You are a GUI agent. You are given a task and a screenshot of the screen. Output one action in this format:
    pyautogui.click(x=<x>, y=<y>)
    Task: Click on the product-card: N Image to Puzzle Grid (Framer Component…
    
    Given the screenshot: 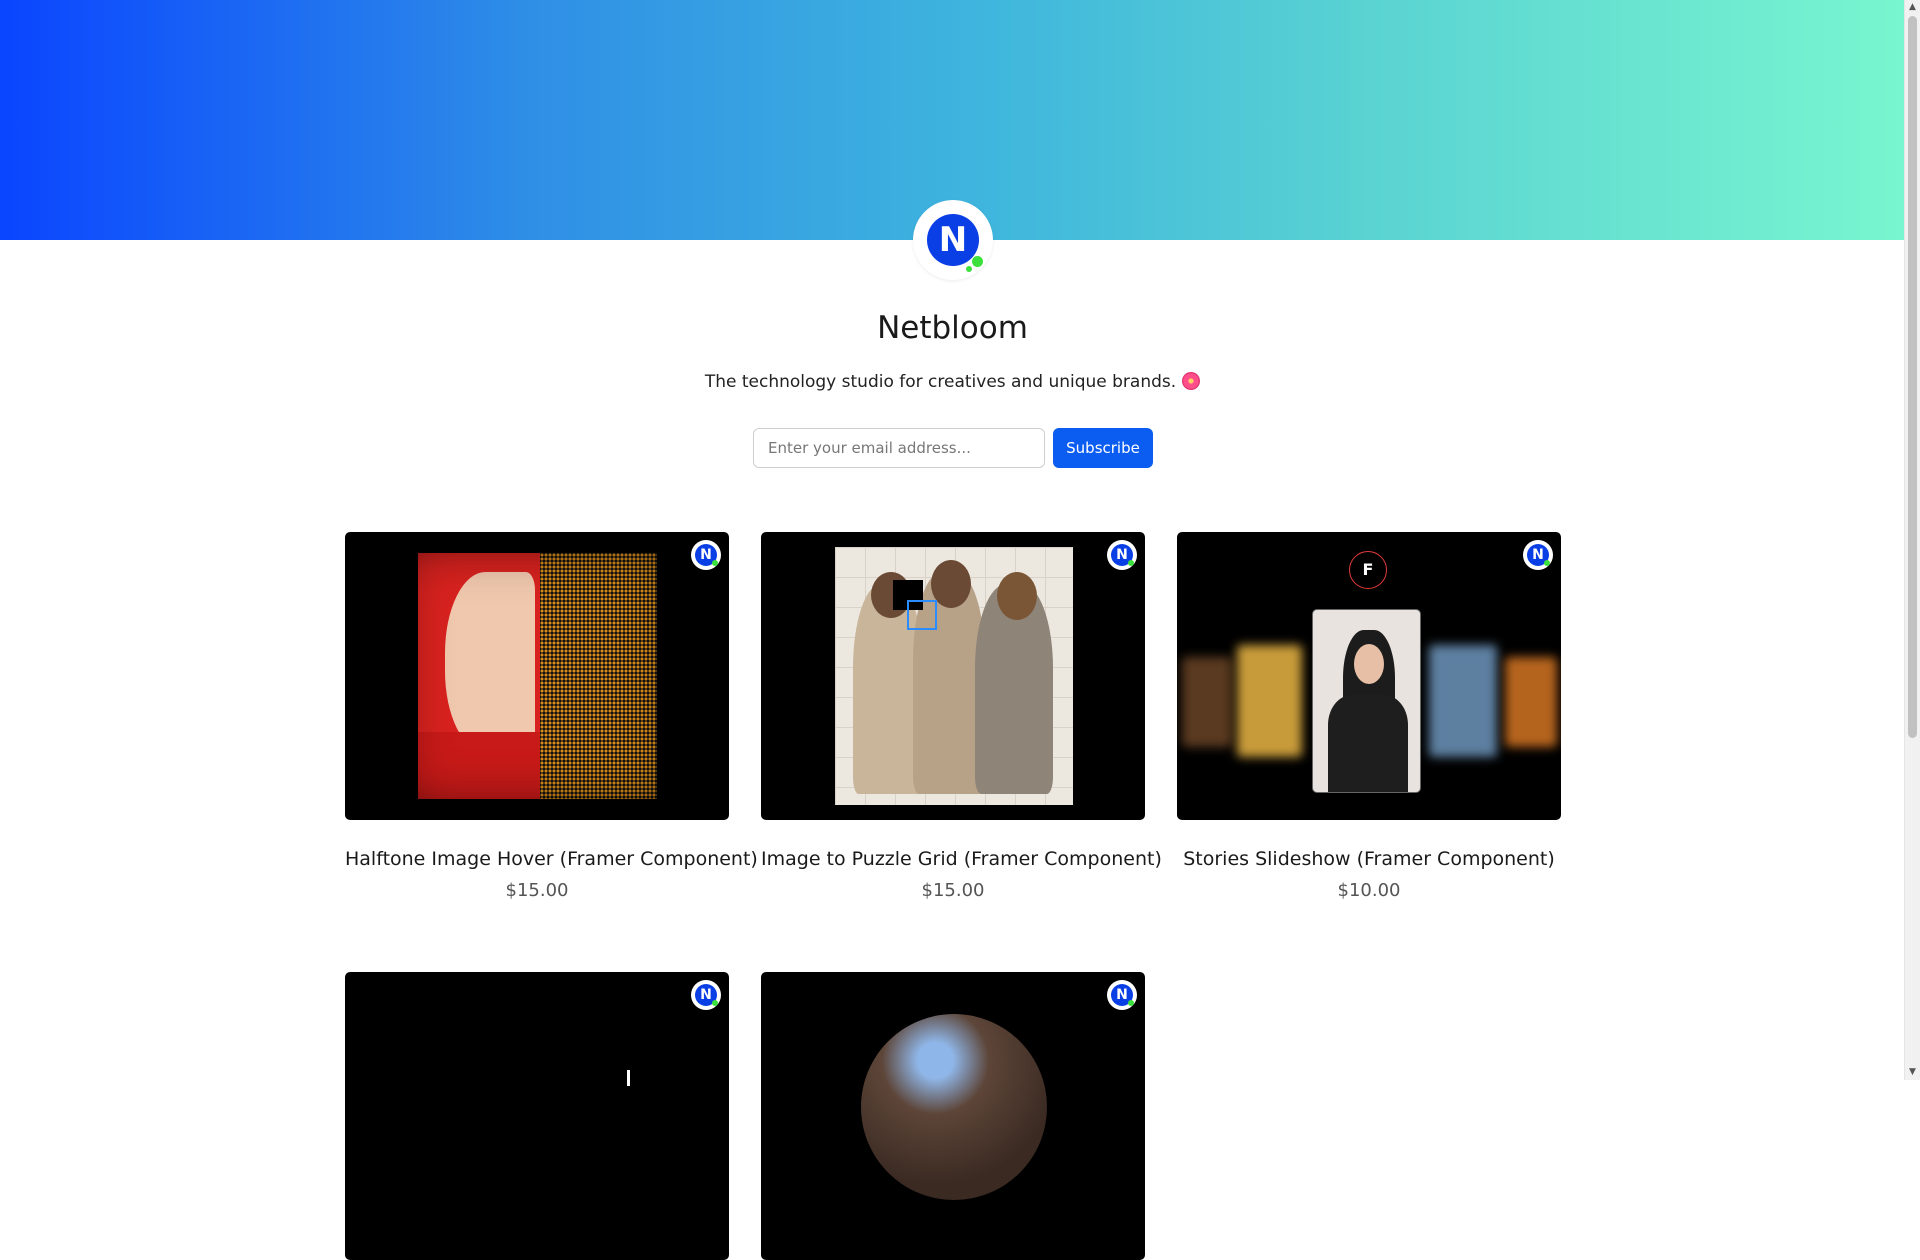 What is the action you would take?
    pyautogui.click(x=961, y=716)
    